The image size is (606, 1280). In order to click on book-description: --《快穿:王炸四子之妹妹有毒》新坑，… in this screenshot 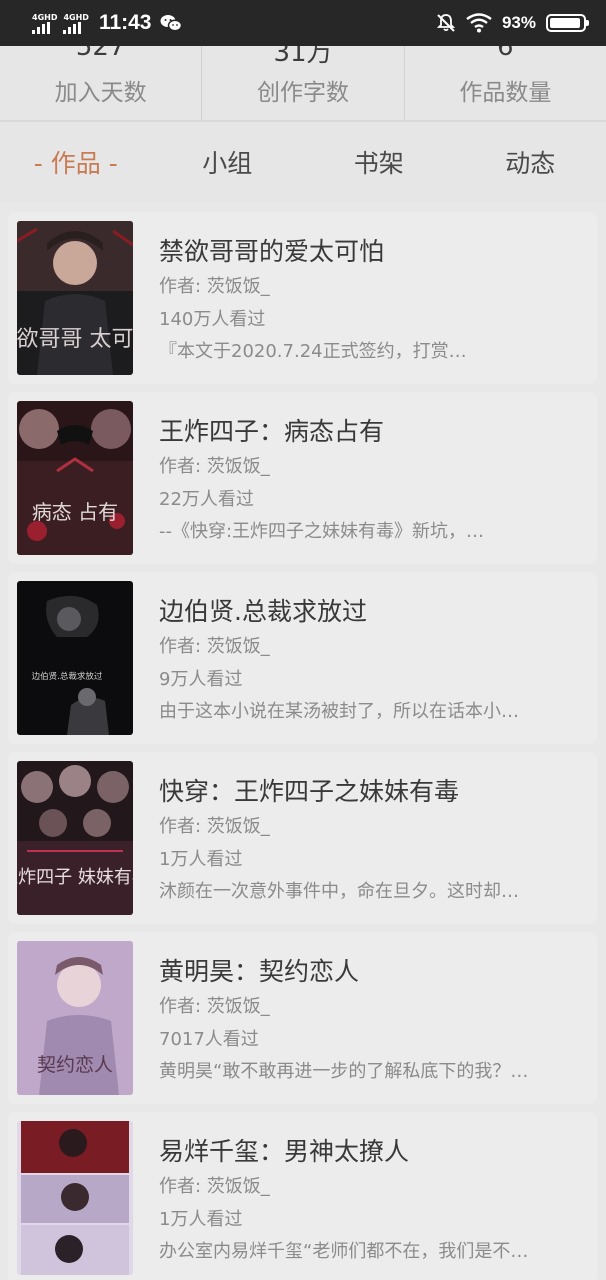, I will do `click(322, 531)`.